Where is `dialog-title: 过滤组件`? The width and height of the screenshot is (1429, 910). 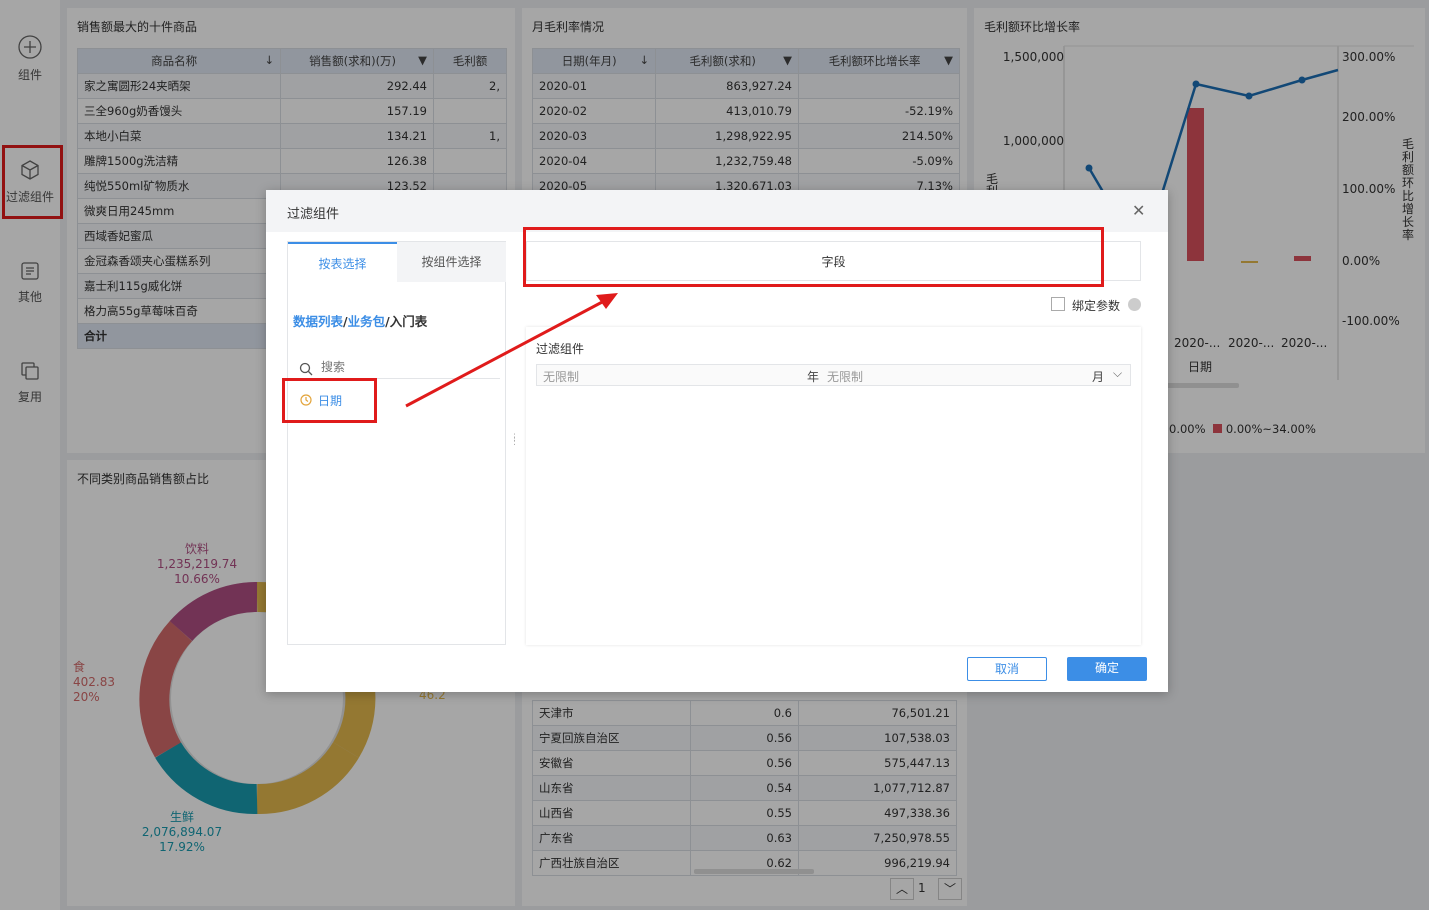
dialog-title: 过滤组件 is located at coordinates (313, 214).